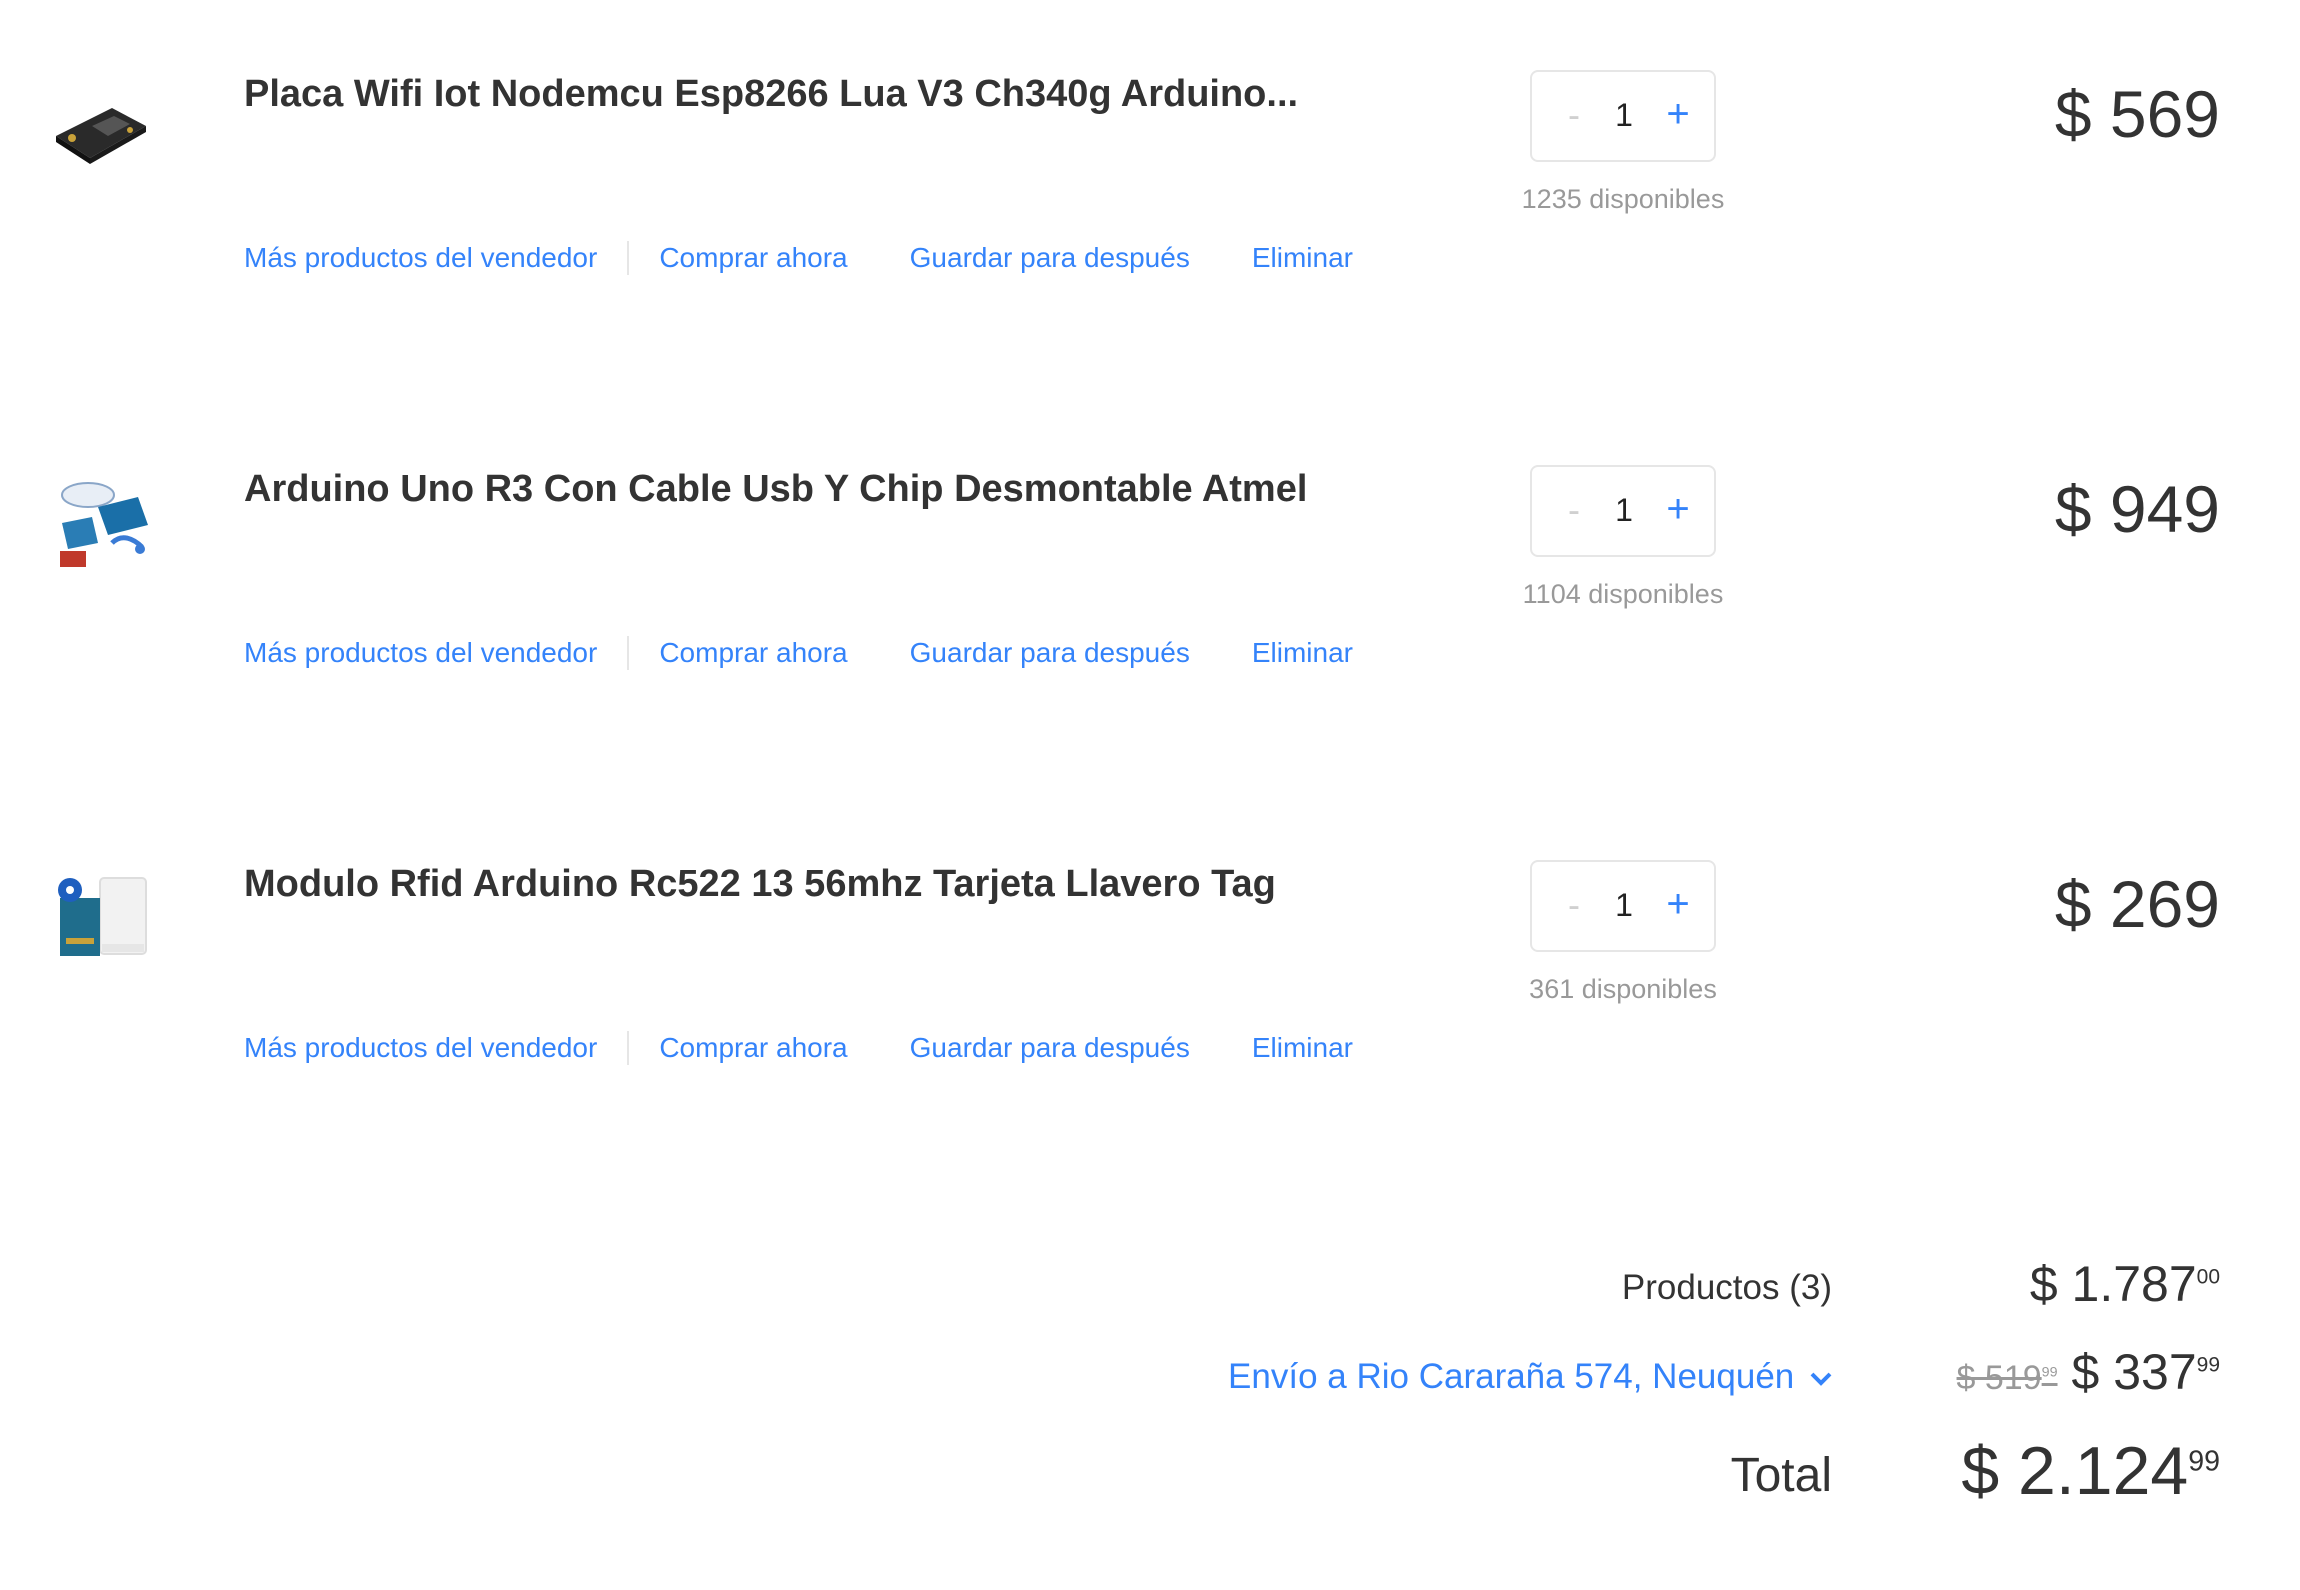 The image size is (2300, 1590). What do you see at coordinates (2137, 904) in the screenshot?
I see `item-price: $ 269` at bounding box center [2137, 904].